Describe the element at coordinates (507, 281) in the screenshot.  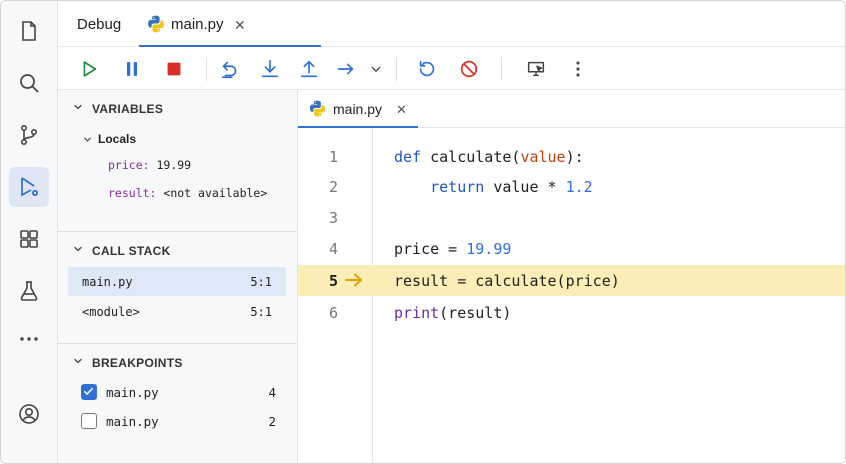
I see `code-text: result = calculate(price)` at that location.